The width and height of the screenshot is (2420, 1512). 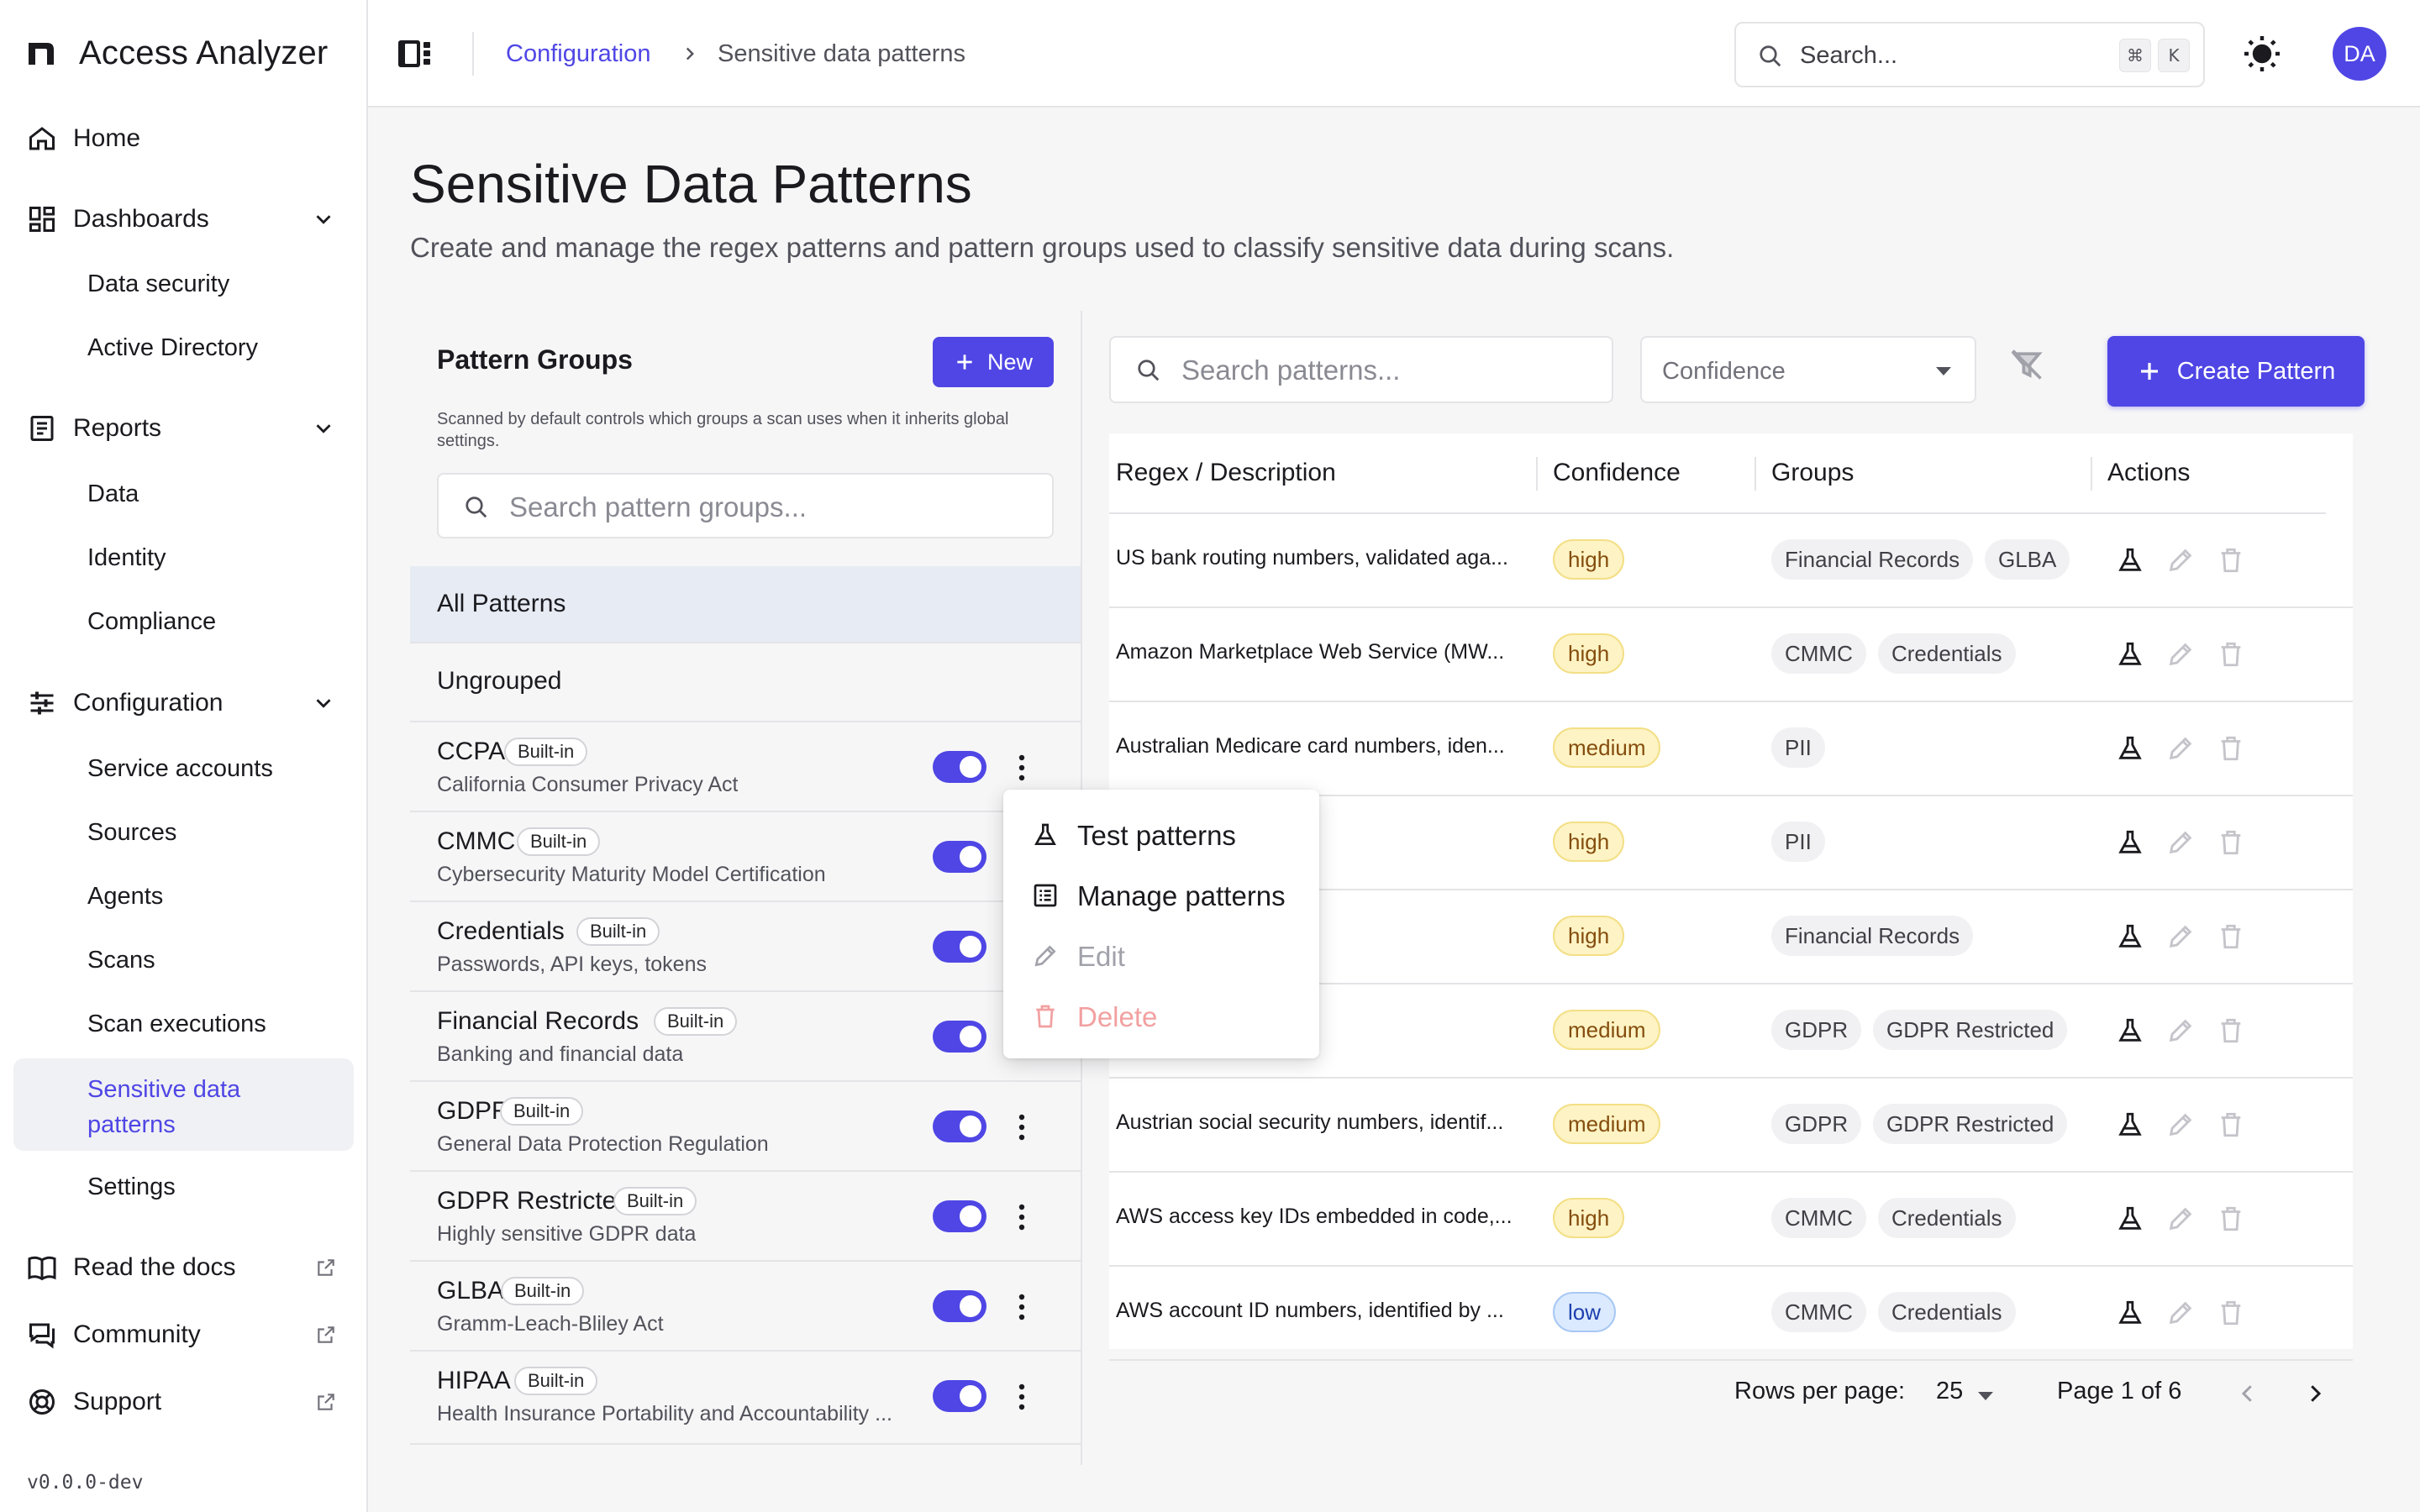 What do you see at coordinates (172, 348) in the screenshot?
I see `sidebar-item-active-directory: Active Directory` at bounding box center [172, 348].